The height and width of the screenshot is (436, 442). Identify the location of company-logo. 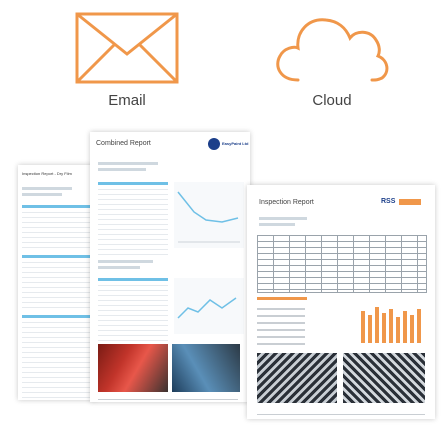
(214, 144).